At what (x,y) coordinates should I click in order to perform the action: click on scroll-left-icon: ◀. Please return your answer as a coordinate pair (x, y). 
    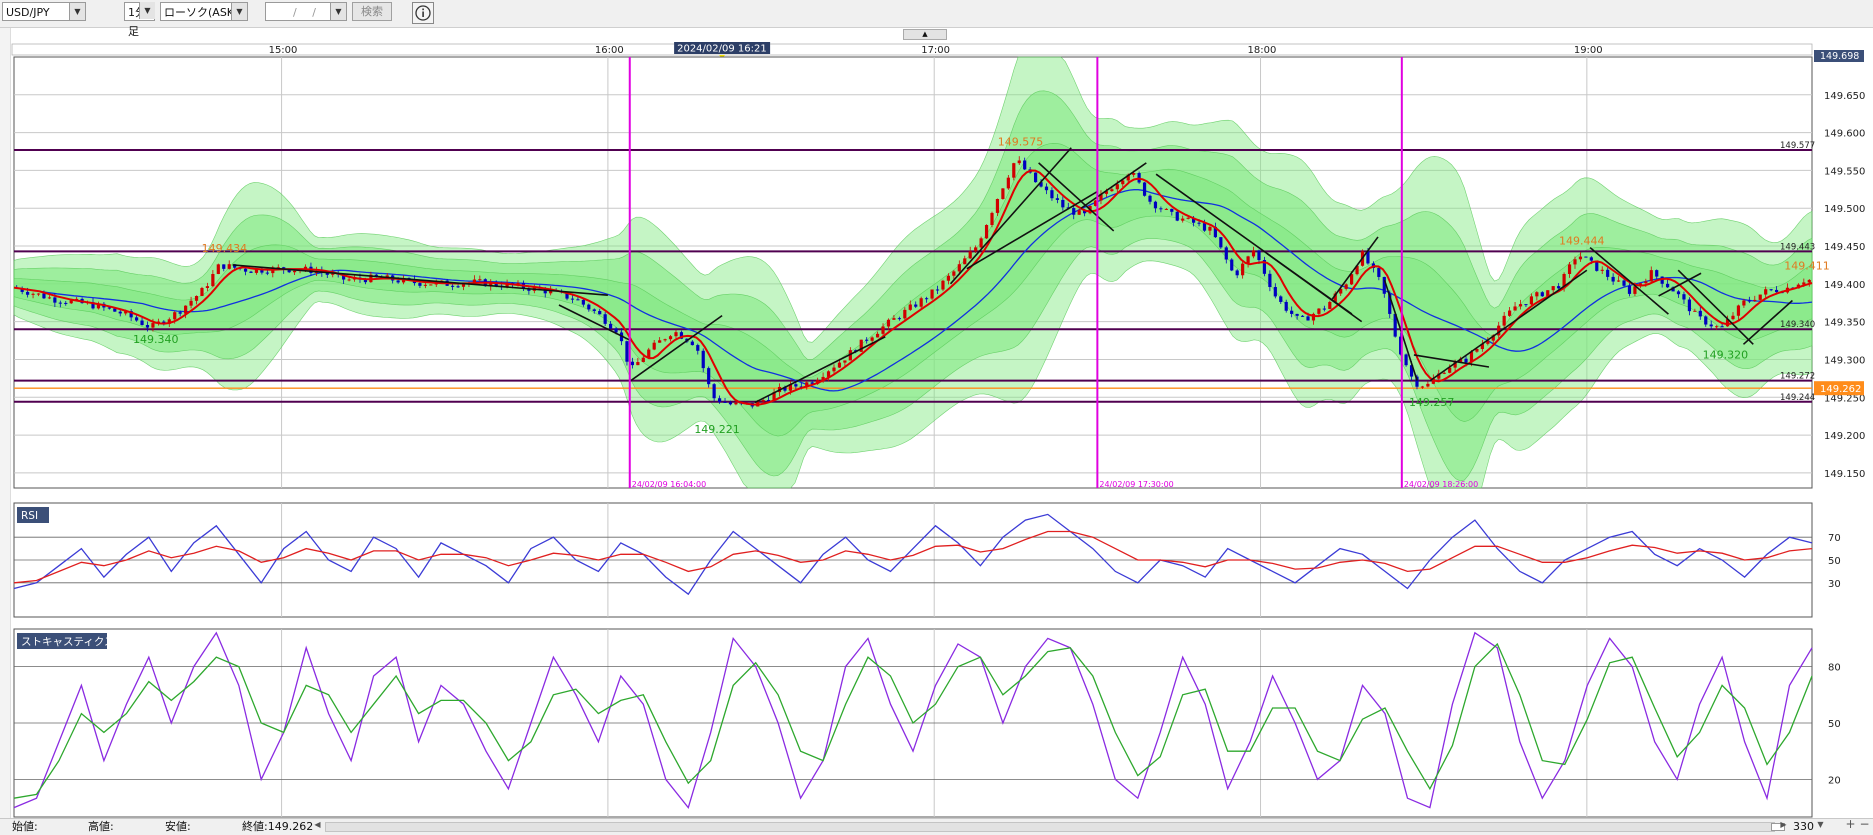
    Looking at the image, I should click on (317, 824).